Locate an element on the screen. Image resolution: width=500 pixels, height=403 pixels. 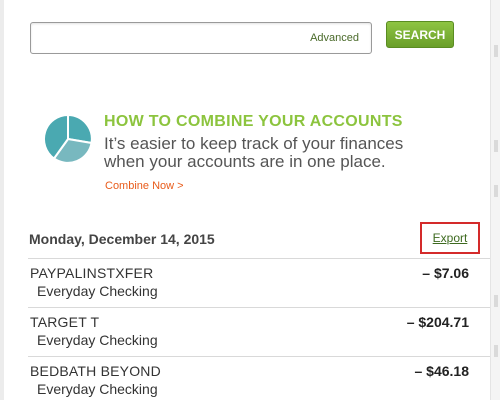
transaction-amount: – $46.18 is located at coordinates (442, 371).